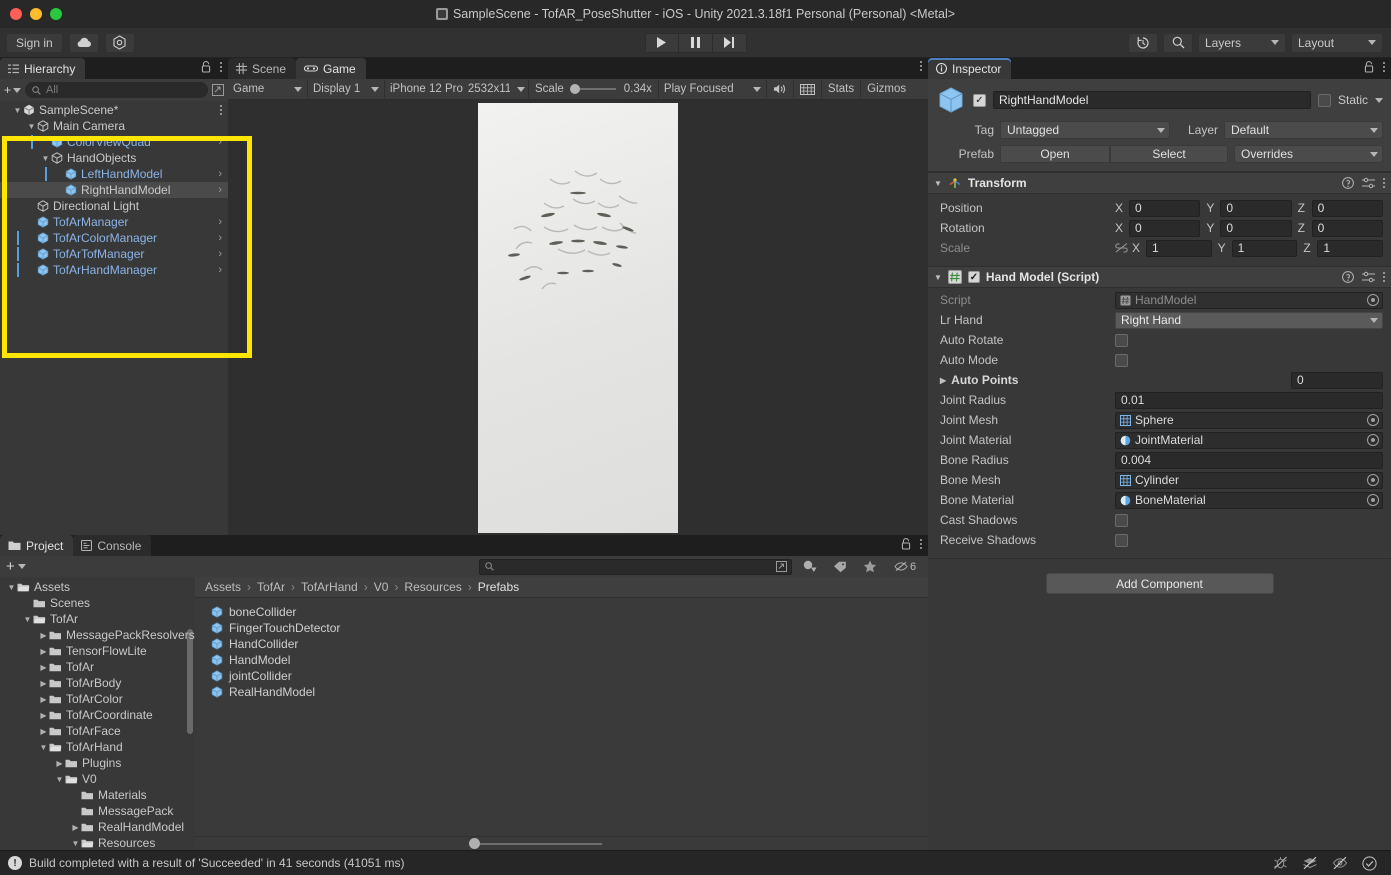 Image resolution: width=1391 pixels, height=875 pixels. Describe the element at coordinates (1159, 183) in the screenshot. I see `transform-component-header: ▼ Transform` at that location.